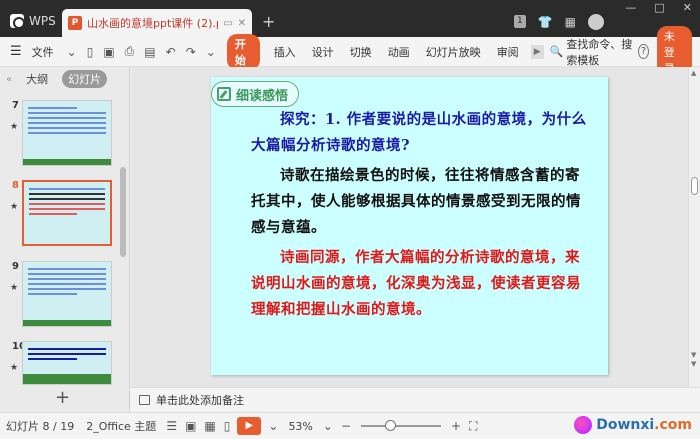 The width and height of the screenshot is (700, 439). What do you see at coordinates (152, 23) in the screenshot?
I see `document-tab-title: 山水画的意境ppt课件 (2).pptx` at bounding box center [152, 23].